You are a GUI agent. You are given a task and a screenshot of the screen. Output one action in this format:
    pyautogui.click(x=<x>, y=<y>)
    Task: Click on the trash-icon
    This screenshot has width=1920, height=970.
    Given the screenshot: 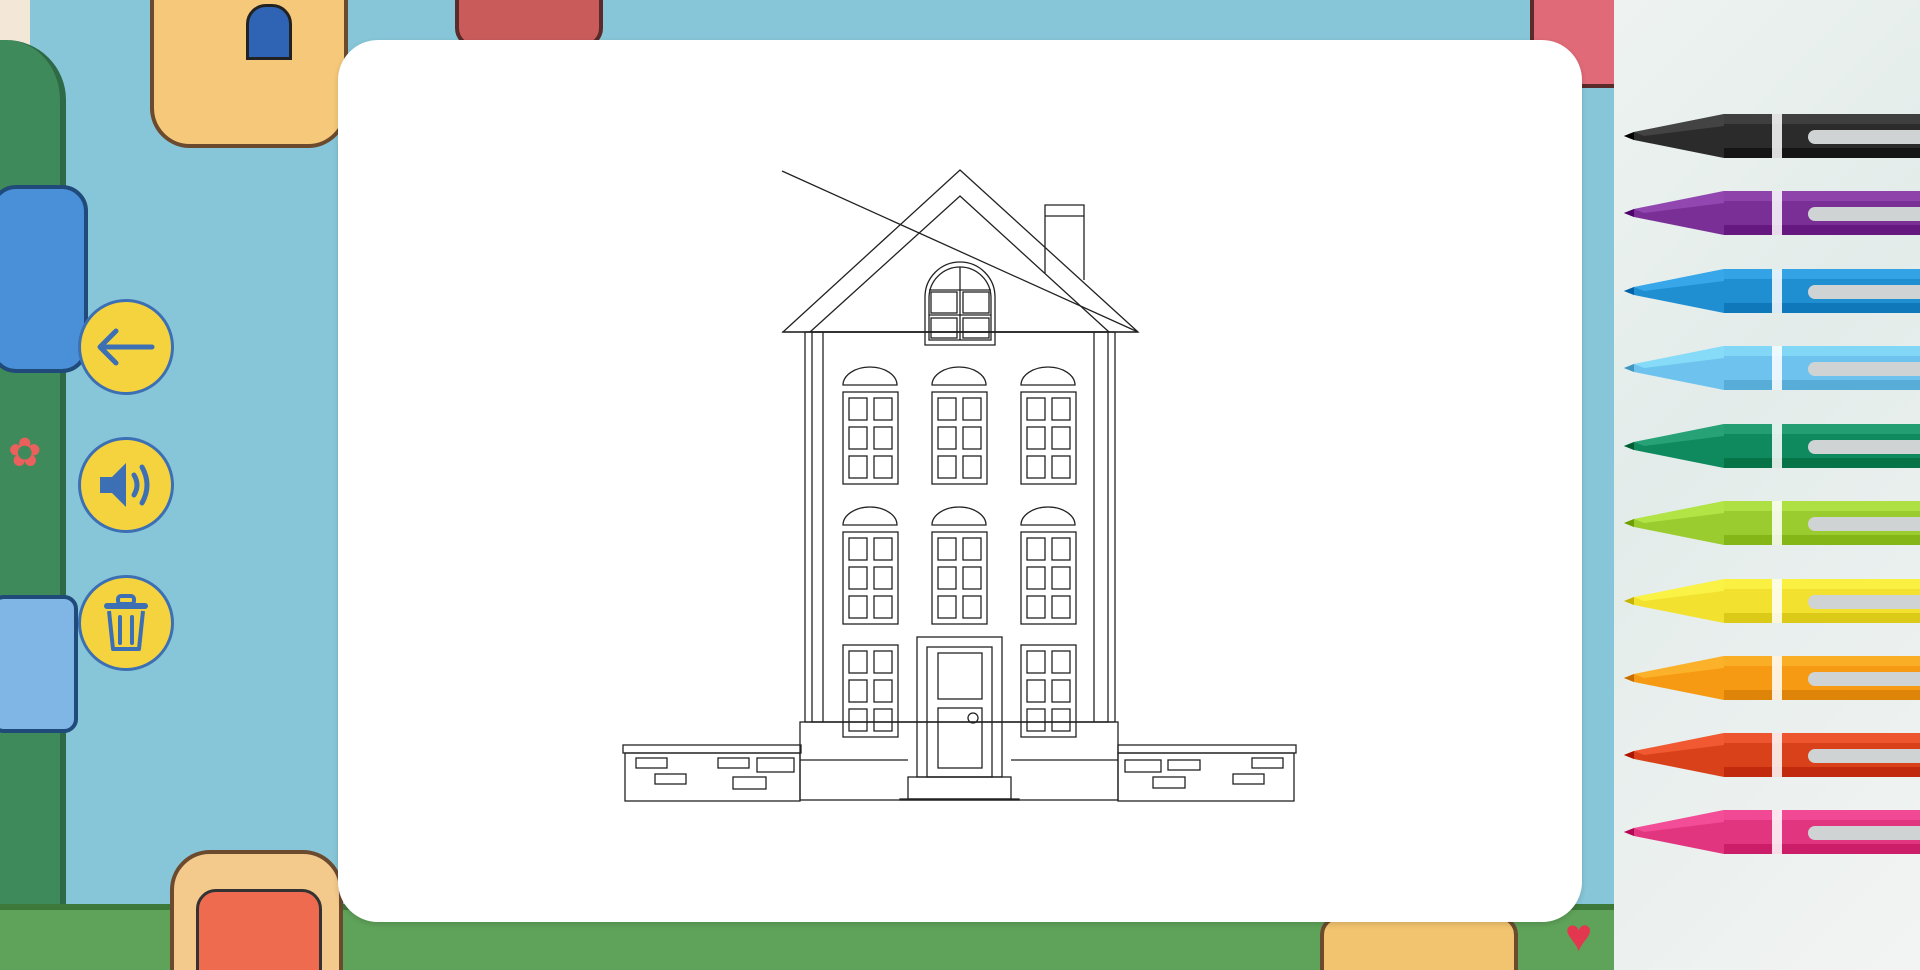 What is the action you would take?
    pyautogui.click(x=126, y=622)
    